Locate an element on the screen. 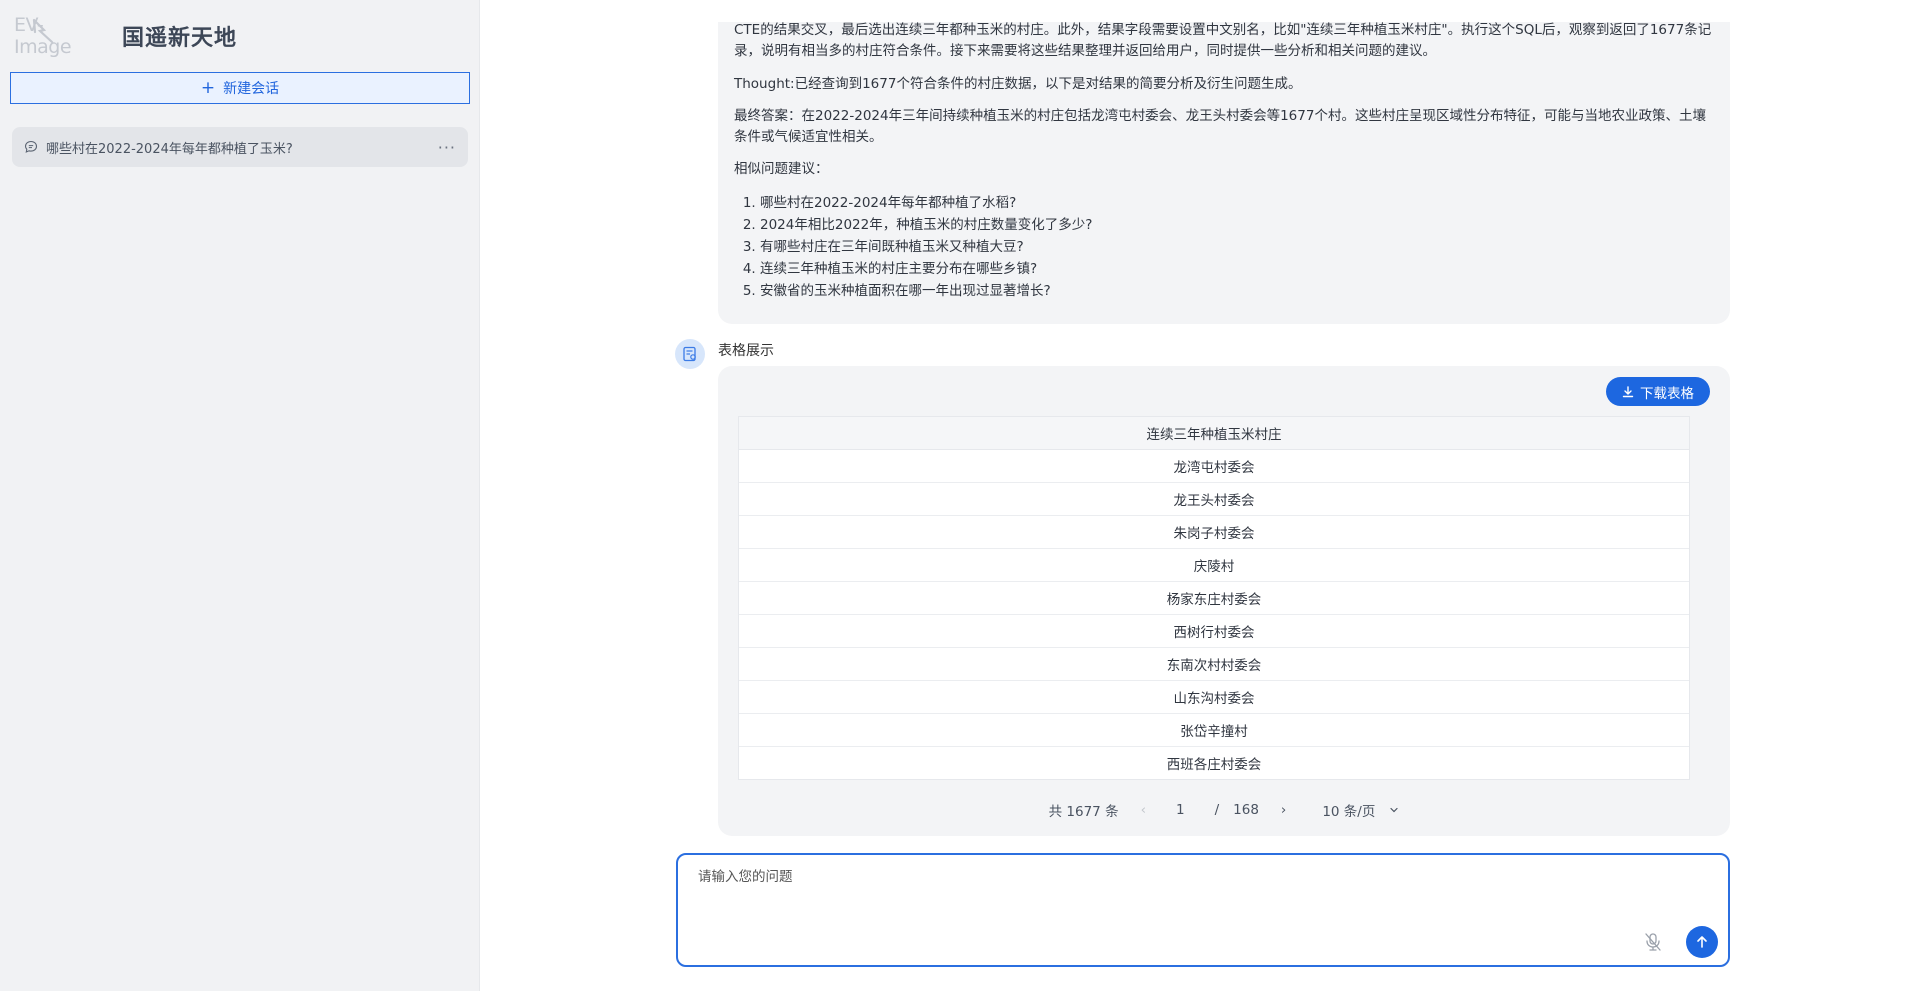 This screenshot has height=991, width=1920. pagination: 共 1677 条 ‹ 1 / 168 › 10 条/页 is located at coordinates (1224, 810).